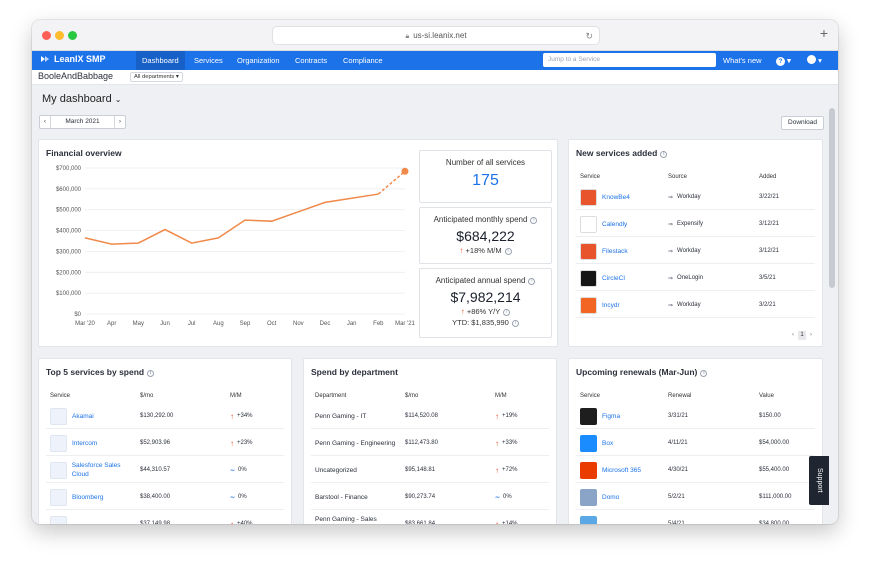 The width and height of the screenshot is (869, 566). I want to click on table-row: Penn Gaming - IT $114,520.08 ↑ +19%, so click(430, 416).